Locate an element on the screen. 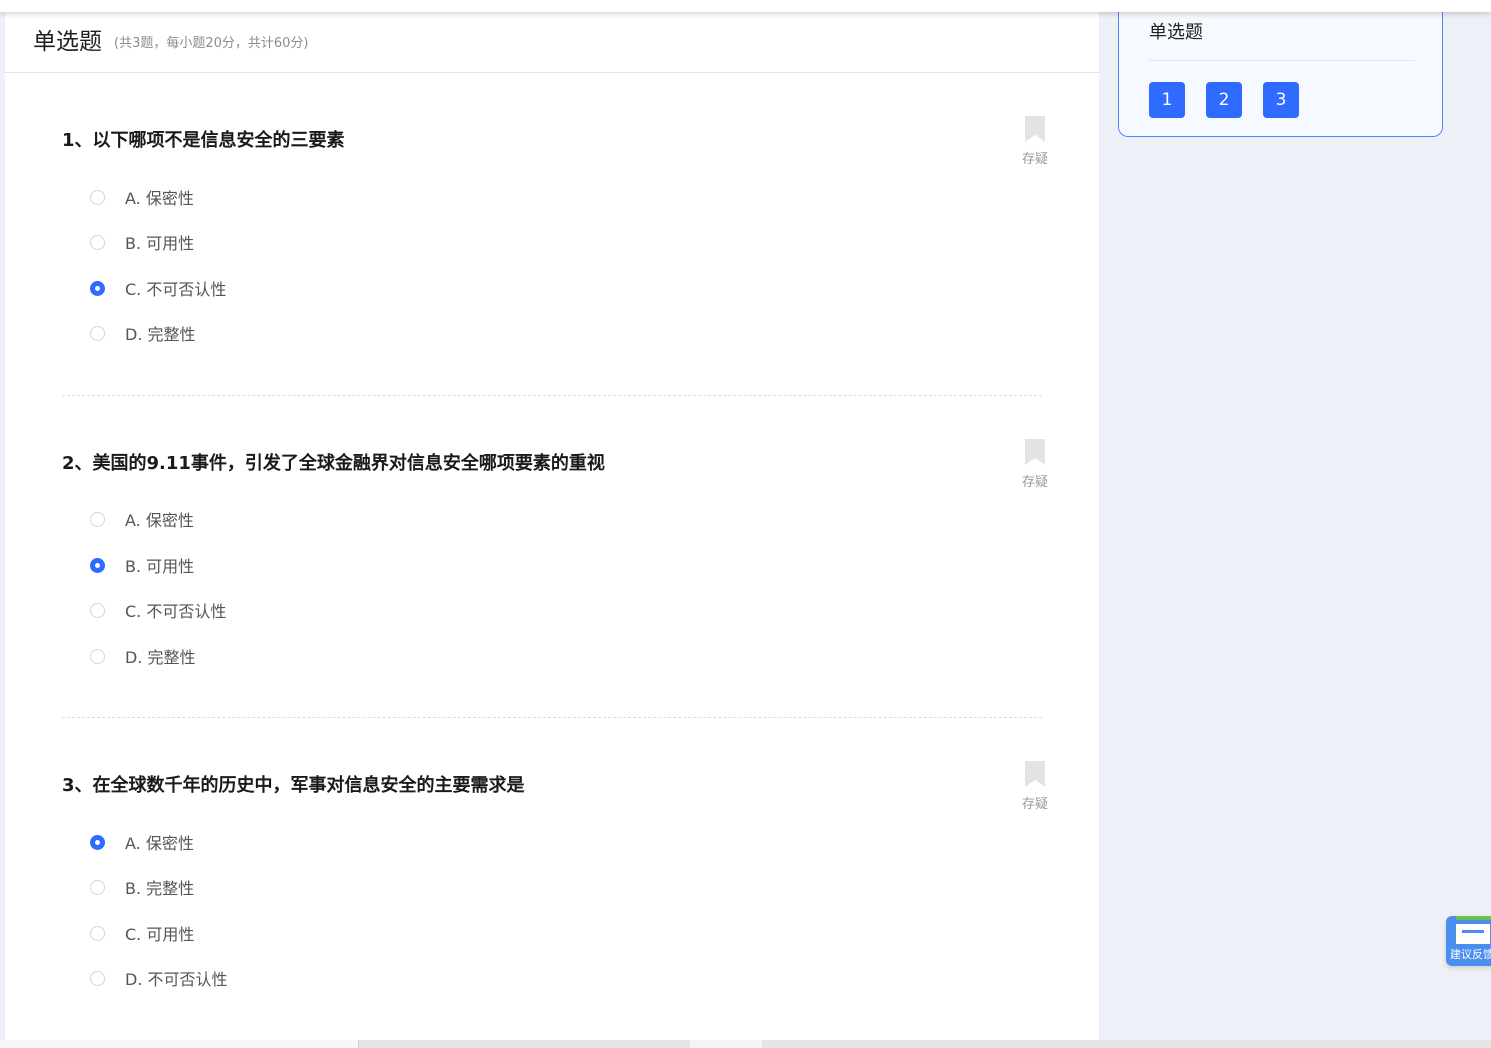  nav-question-3-button: 3 is located at coordinates (1281, 100).